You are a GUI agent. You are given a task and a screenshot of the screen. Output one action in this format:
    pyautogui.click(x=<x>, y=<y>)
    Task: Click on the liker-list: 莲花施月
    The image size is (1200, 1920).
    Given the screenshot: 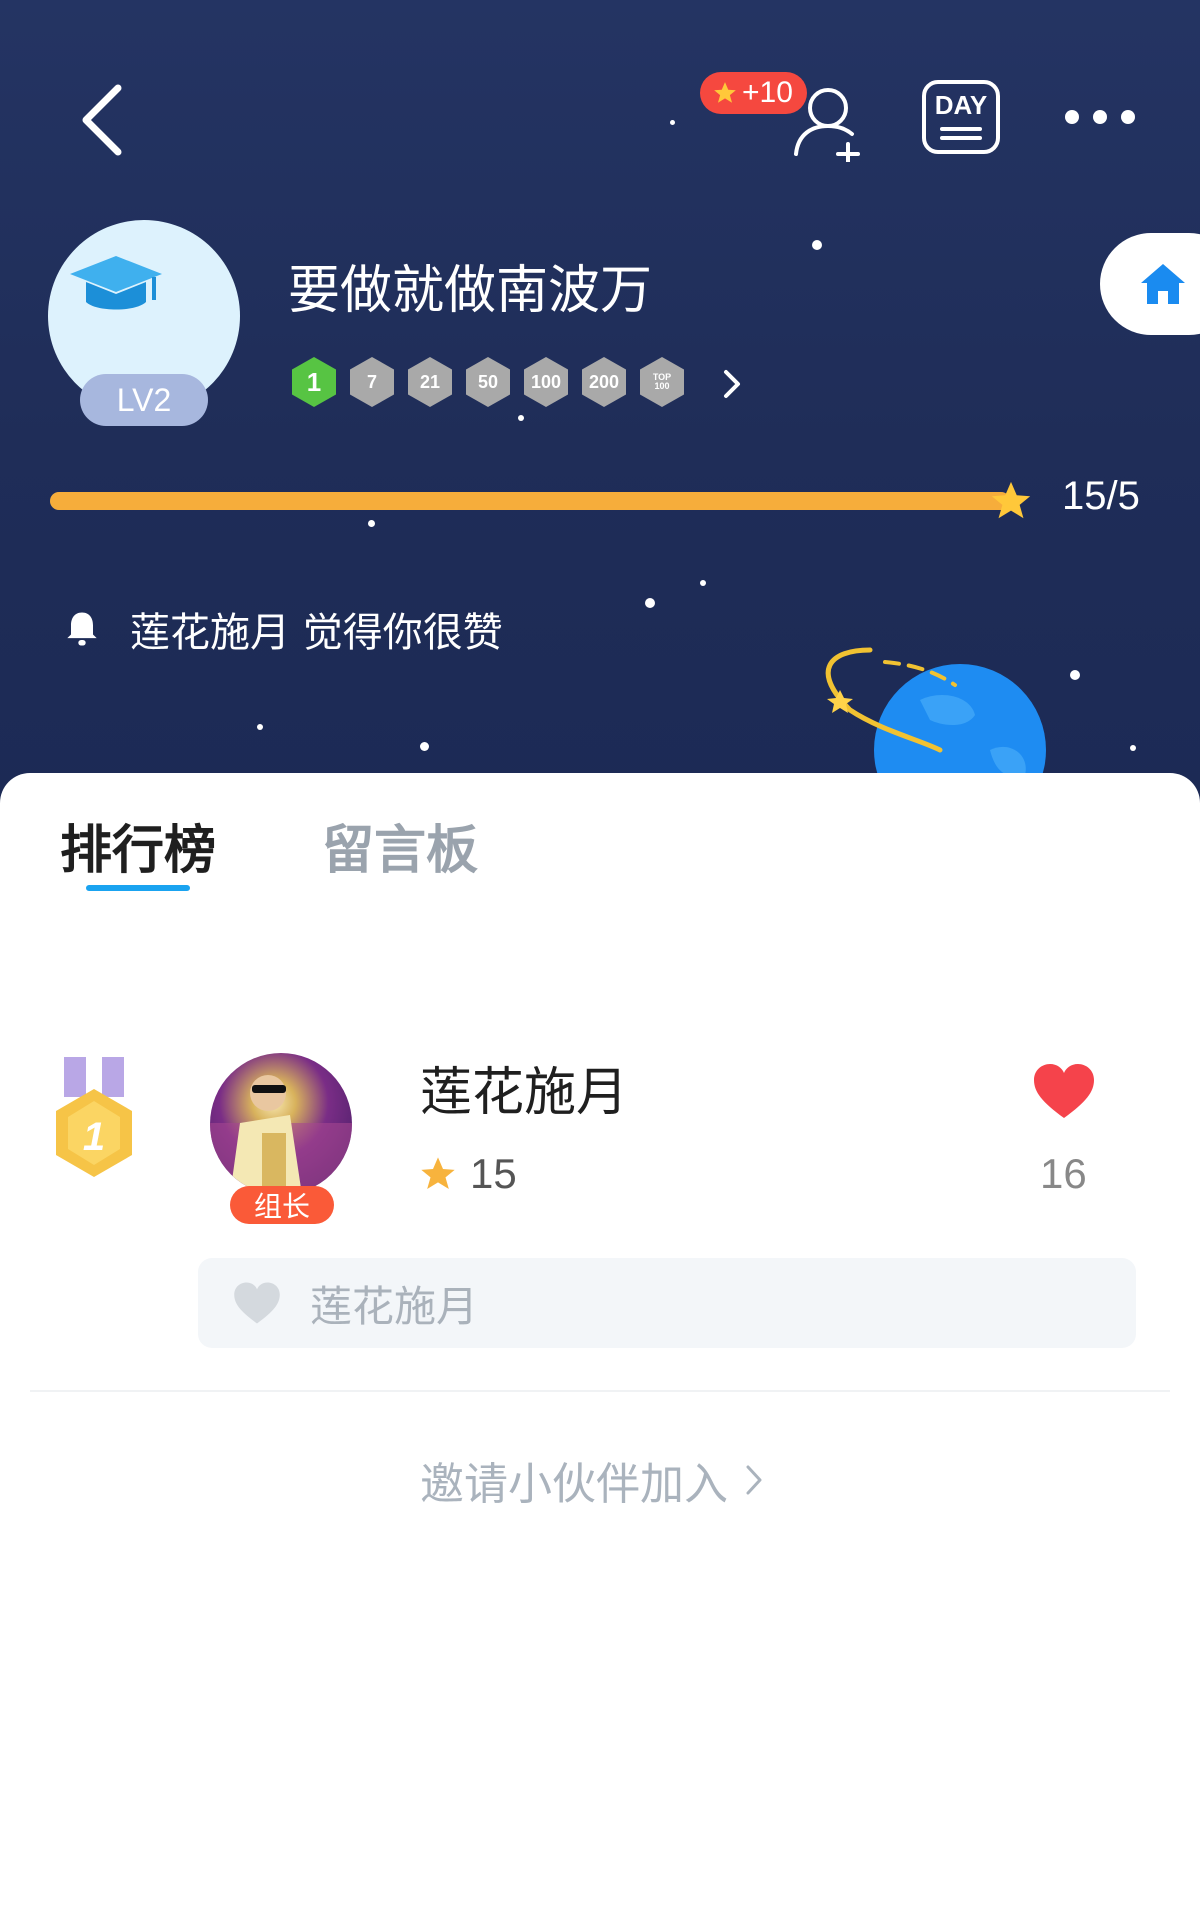 What is the action you would take?
    pyautogui.click(x=667, y=1303)
    